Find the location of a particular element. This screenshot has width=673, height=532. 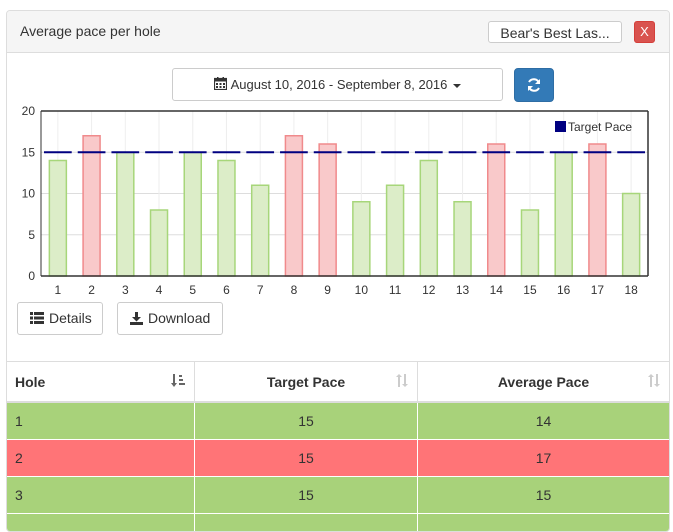

column-header-label: Hole is located at coordinates (30, 382).